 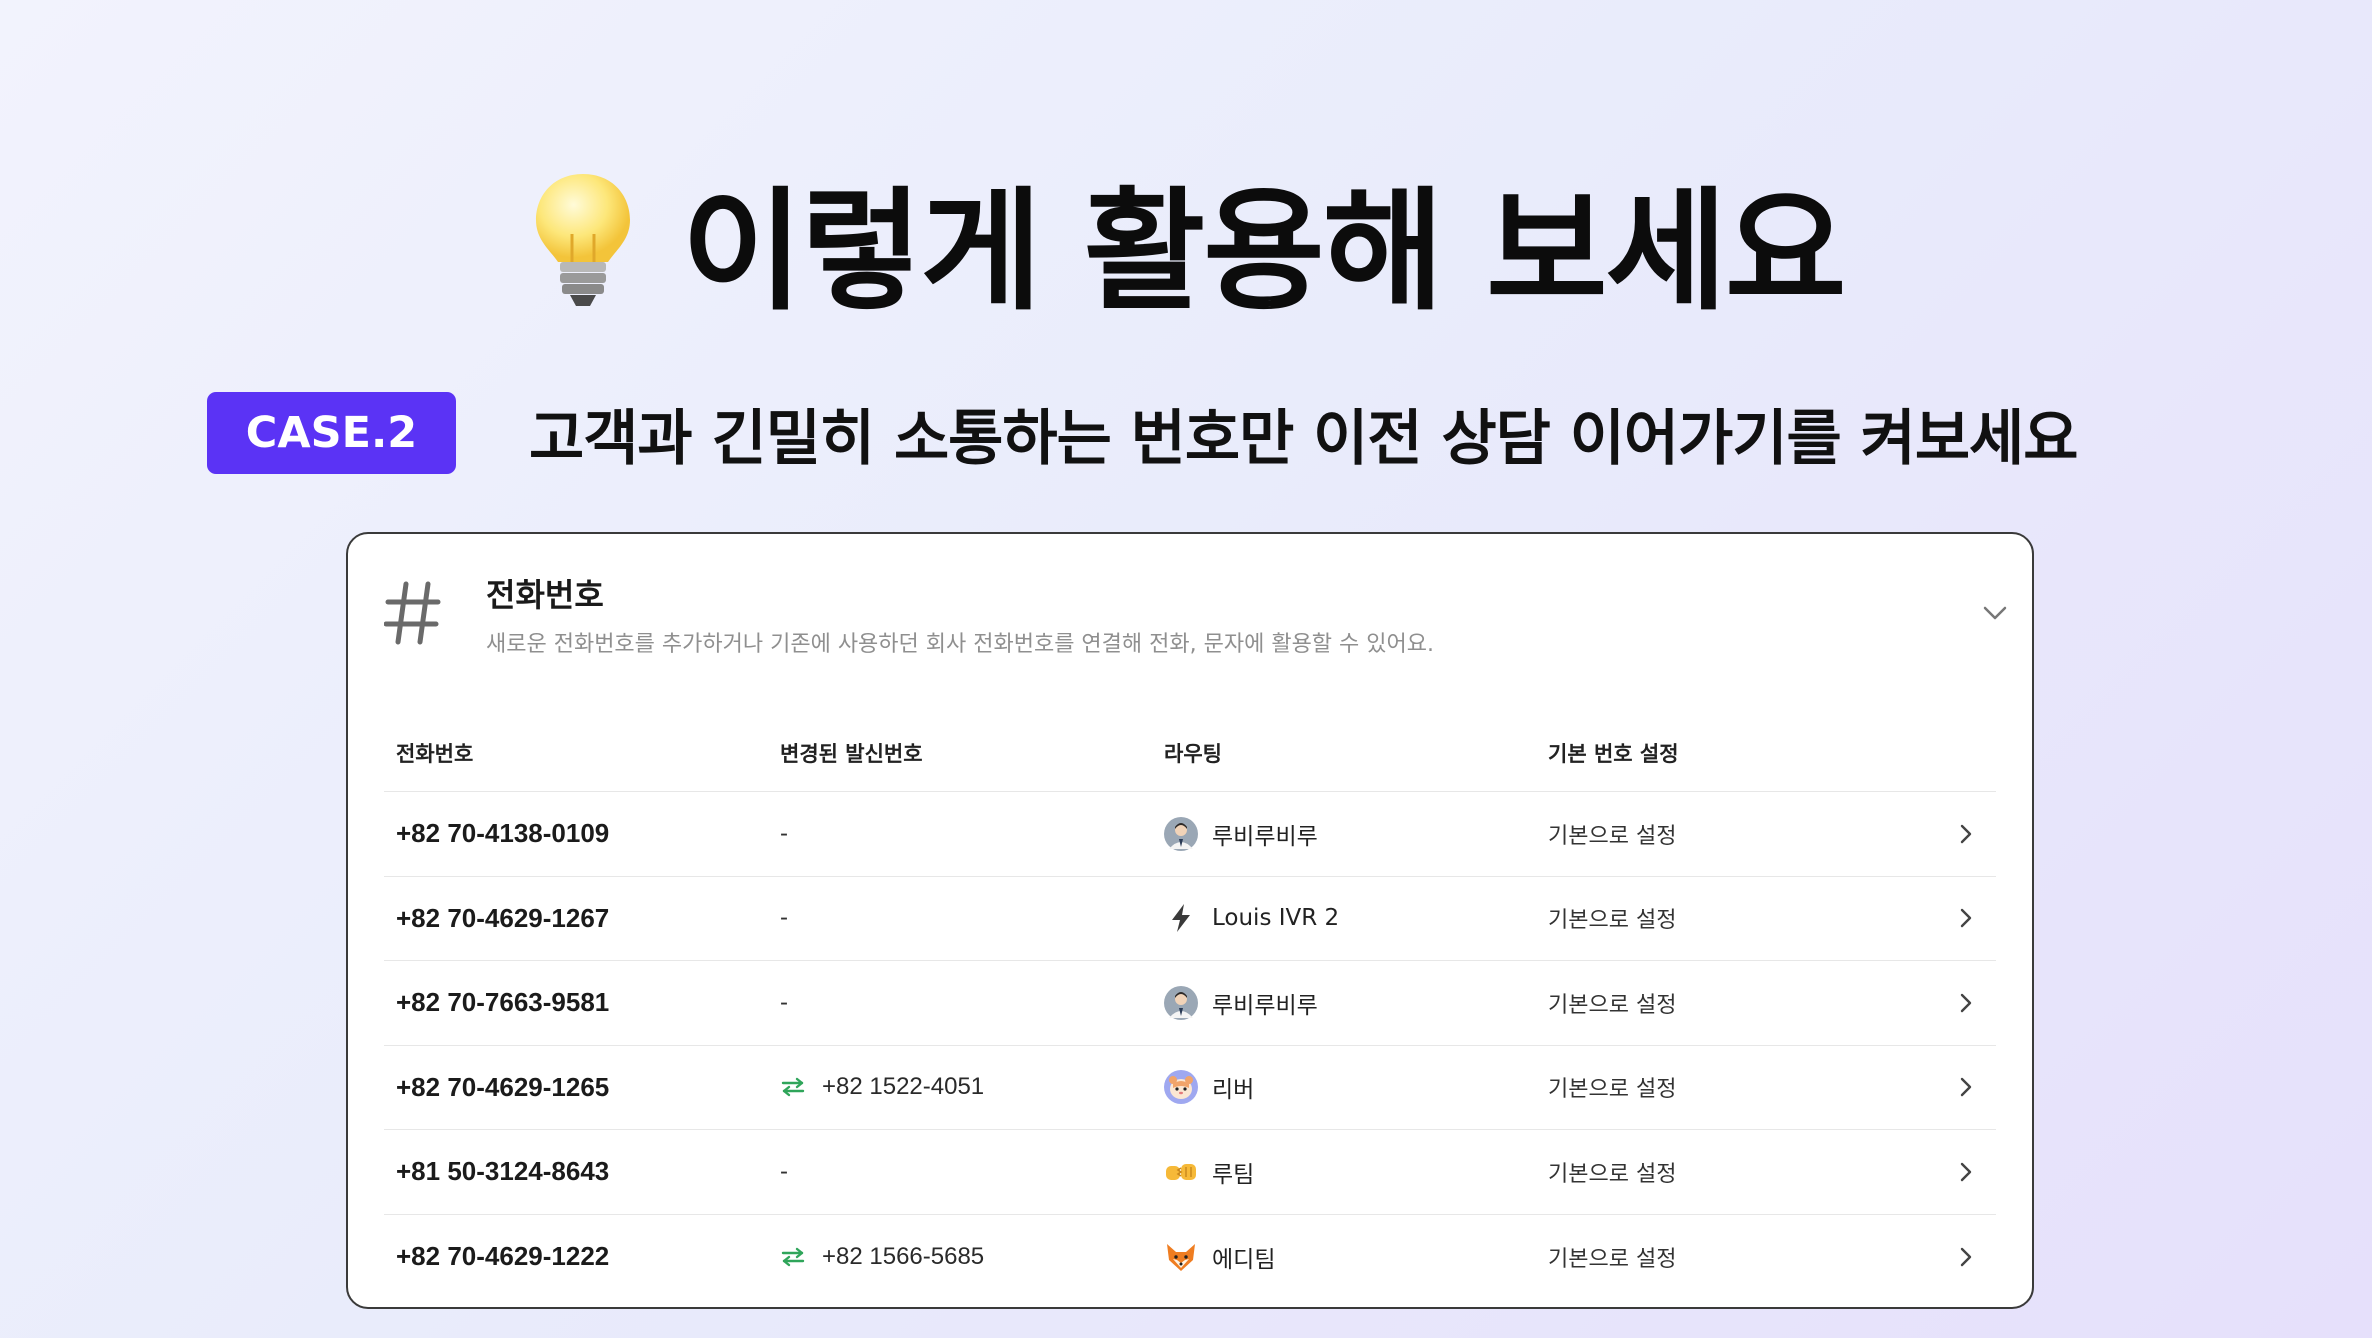 What do you see at coordinates (503, 833) in the screenshot?
I see `phone-number: +82 70-4138-0109` at bounding box center [503, 833].